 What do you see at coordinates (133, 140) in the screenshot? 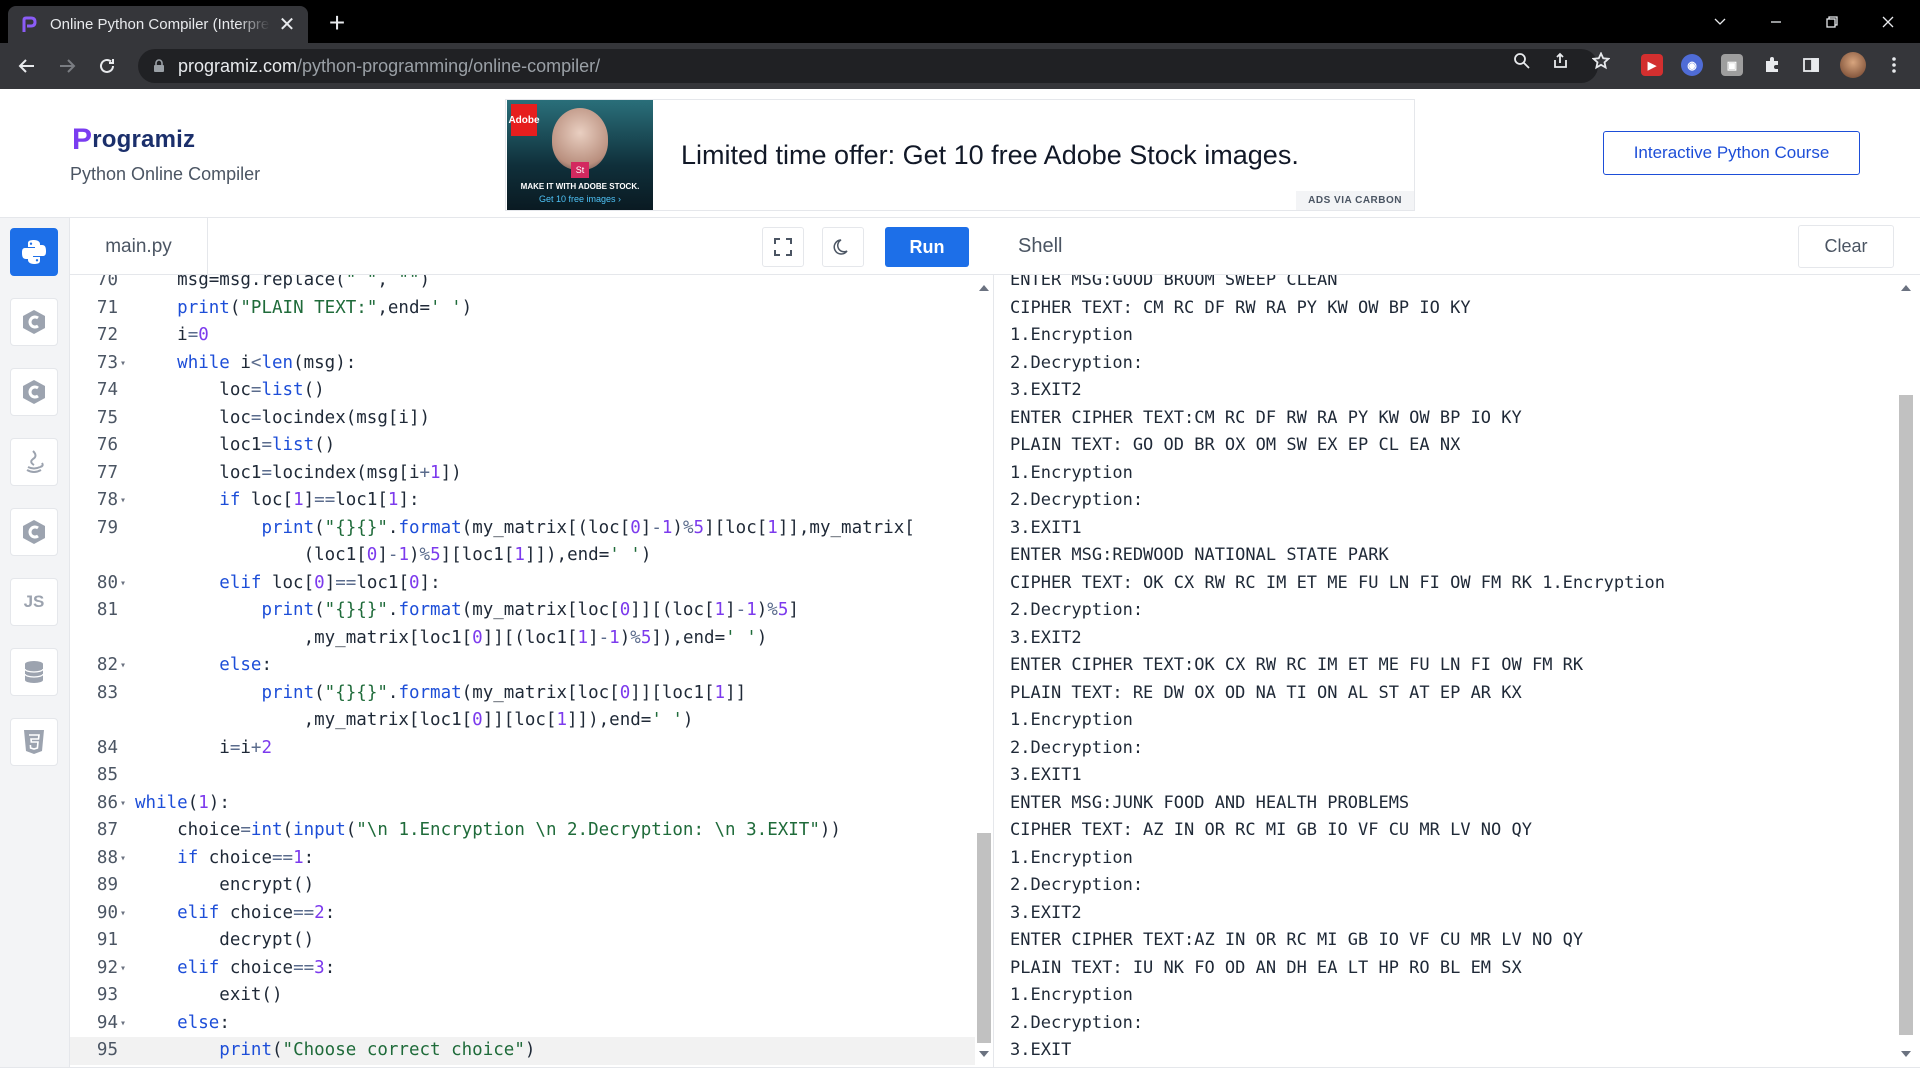
I see `programiz-logo: Programiz` at bounding box center [133, 140].